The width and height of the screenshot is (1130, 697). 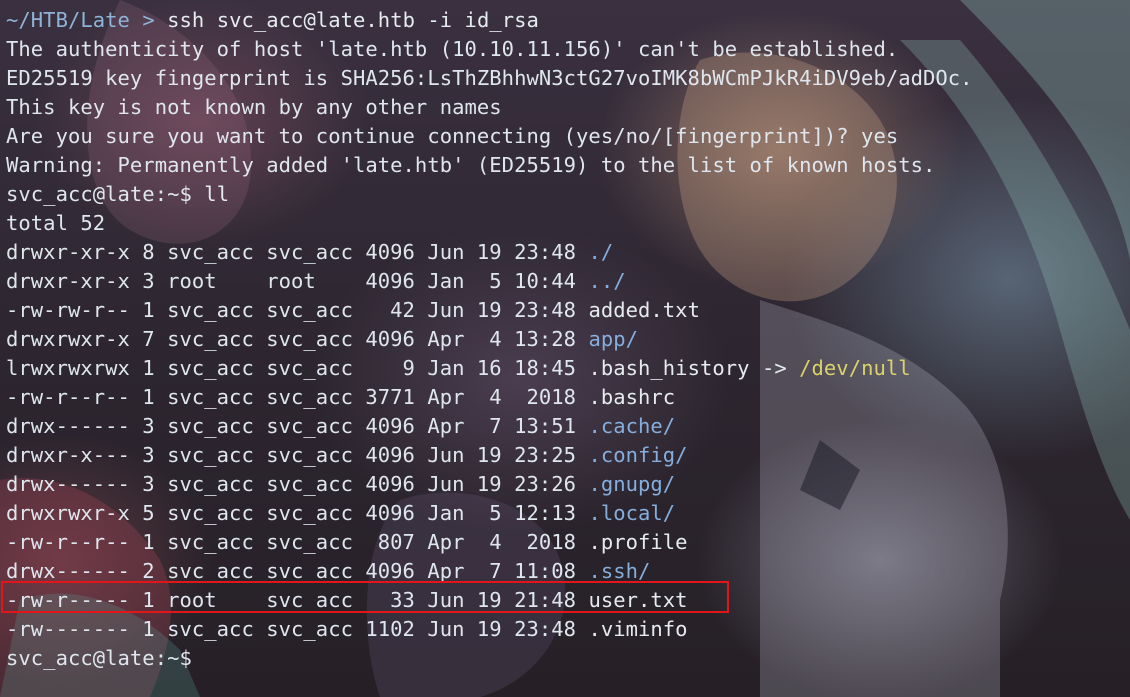 I want to click on listing-name: ../, so click(x=607, y=281).